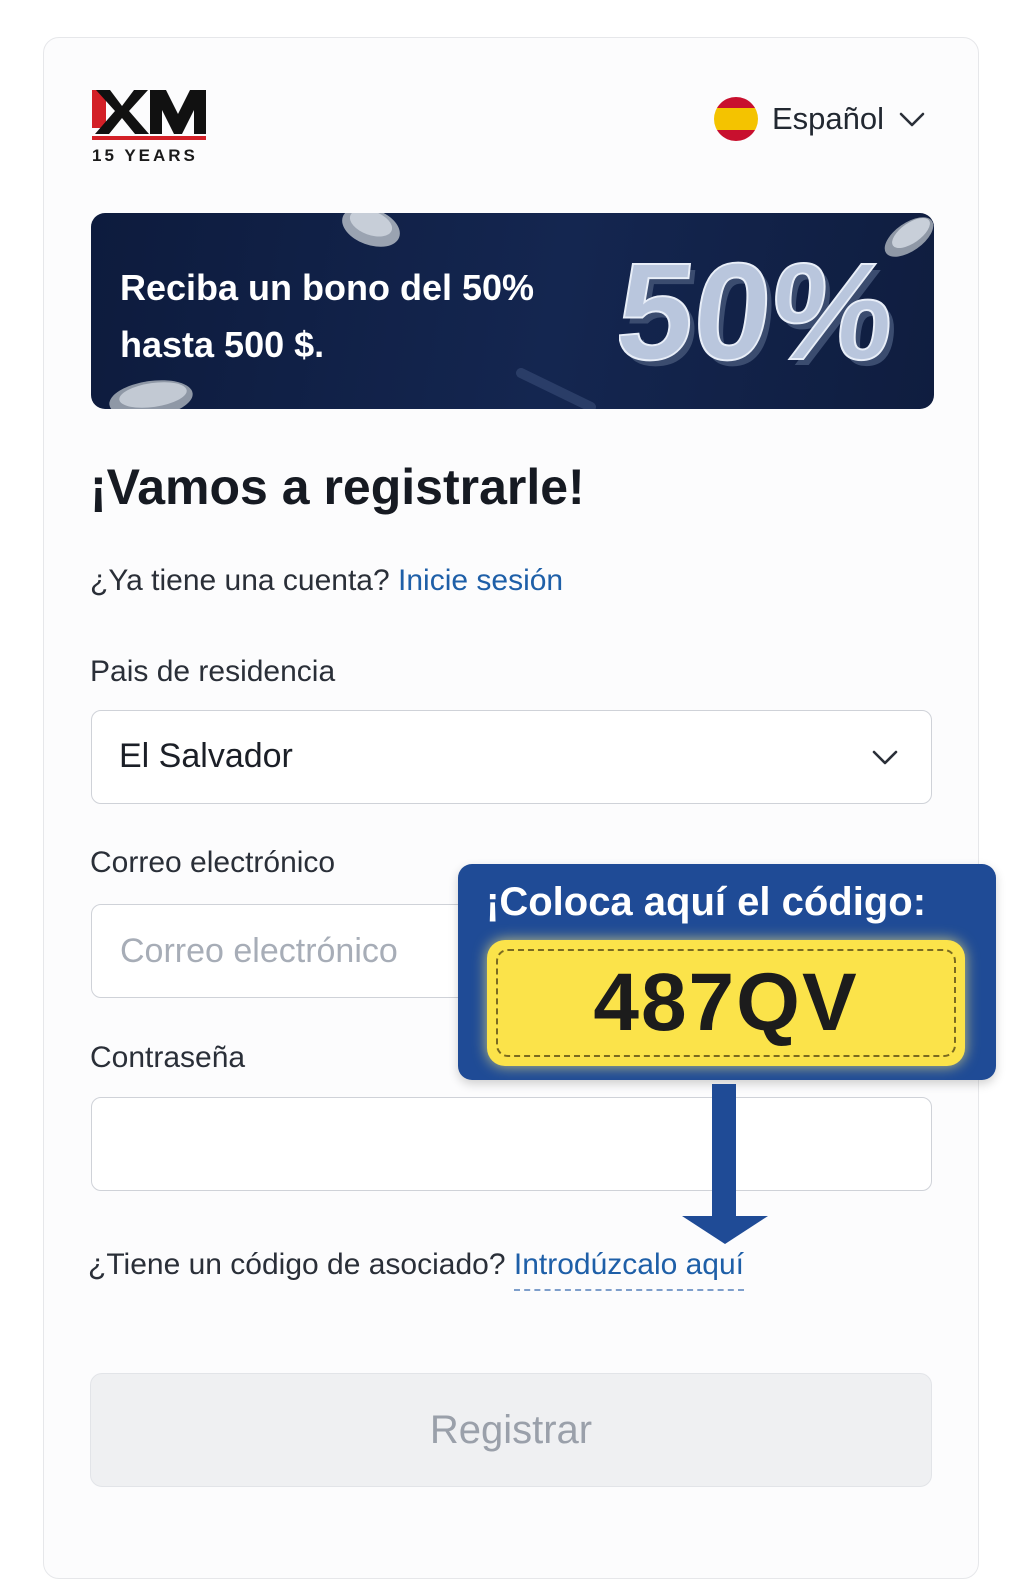 This screenshot has height=1579, width=1024. What do you see at coordinates (511, 757) in the screenshot?
I see `country-select: El Salvador` at bounding box center [511, 757].